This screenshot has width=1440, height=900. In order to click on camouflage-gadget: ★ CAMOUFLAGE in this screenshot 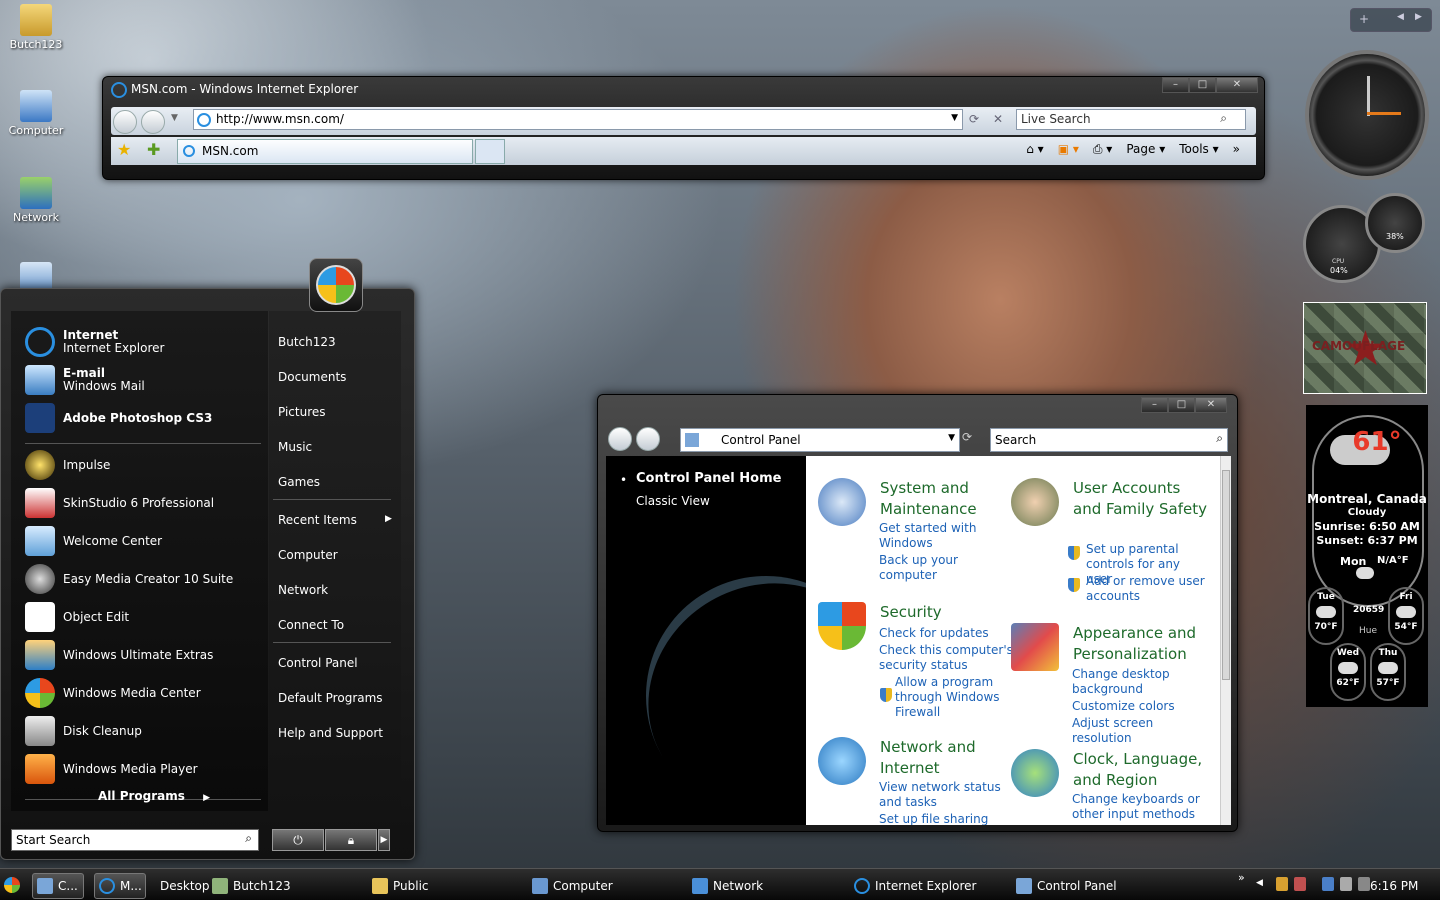, I will do `click(1365, 348)`.